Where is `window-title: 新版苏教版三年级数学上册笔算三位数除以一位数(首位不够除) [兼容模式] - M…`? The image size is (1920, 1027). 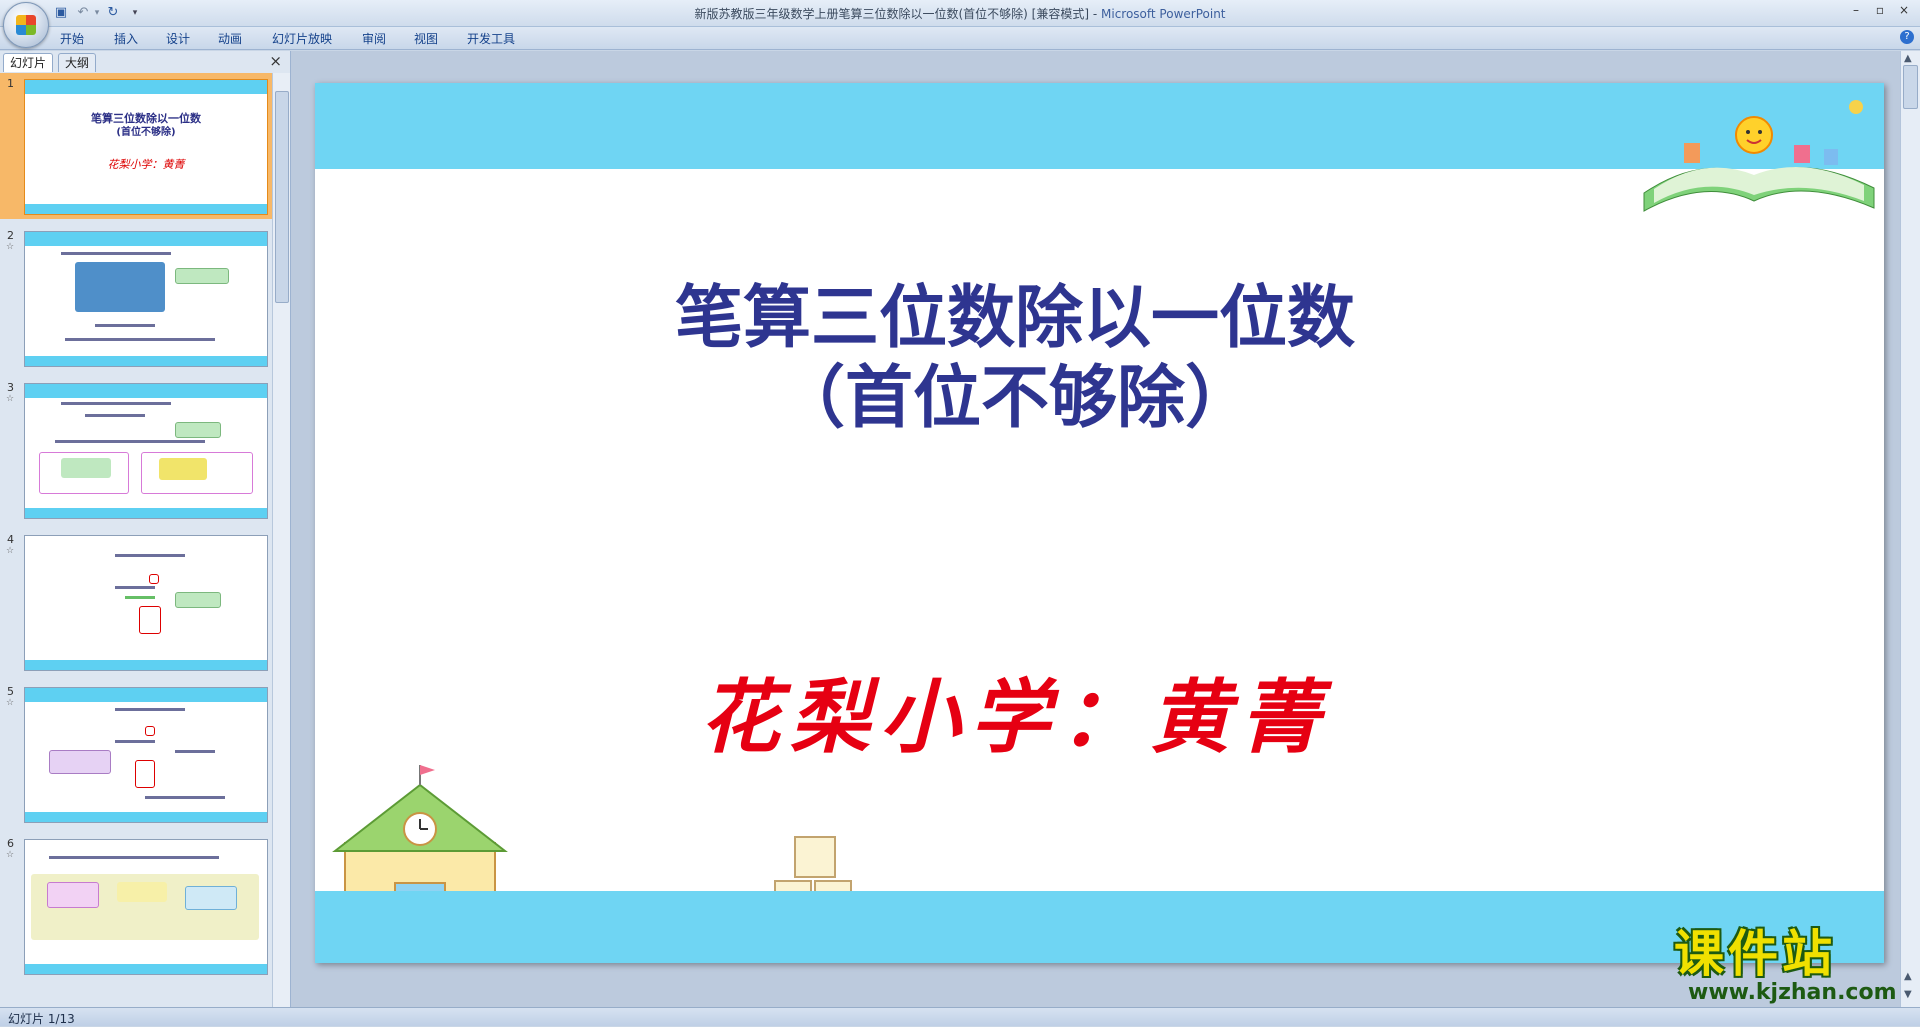 window-title: 新版苏教版三年级数学上册笔算三位数除以一位数(首位不够除) [兼容模式] - M… is located at coordinates (960, 13).